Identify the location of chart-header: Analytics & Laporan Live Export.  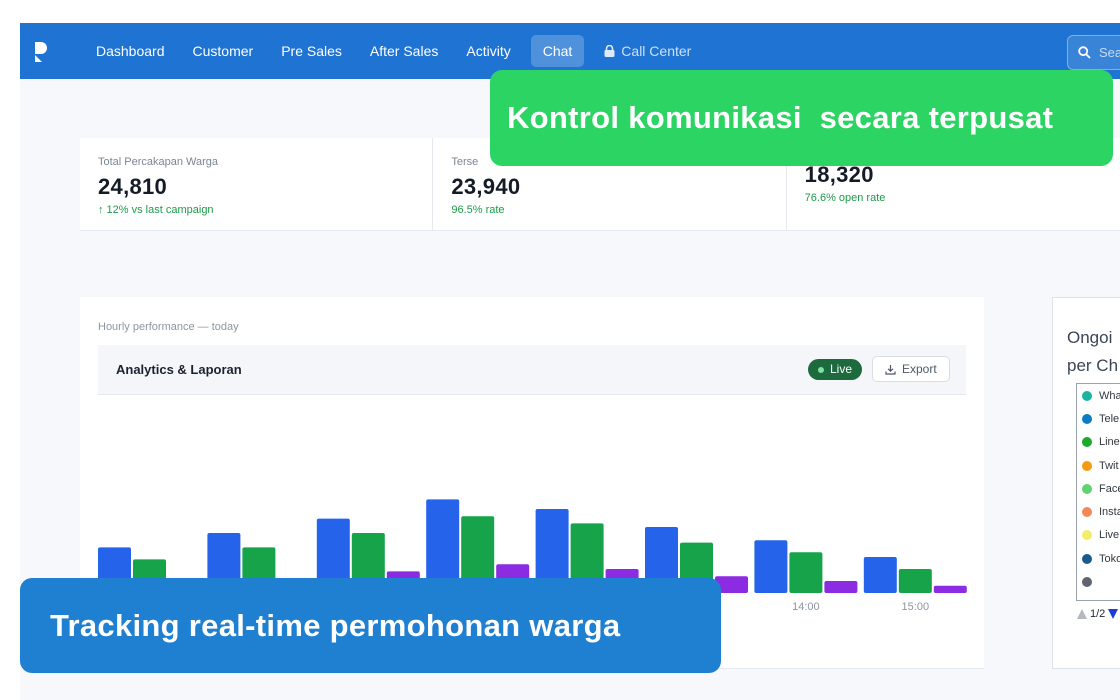
(532, 370).